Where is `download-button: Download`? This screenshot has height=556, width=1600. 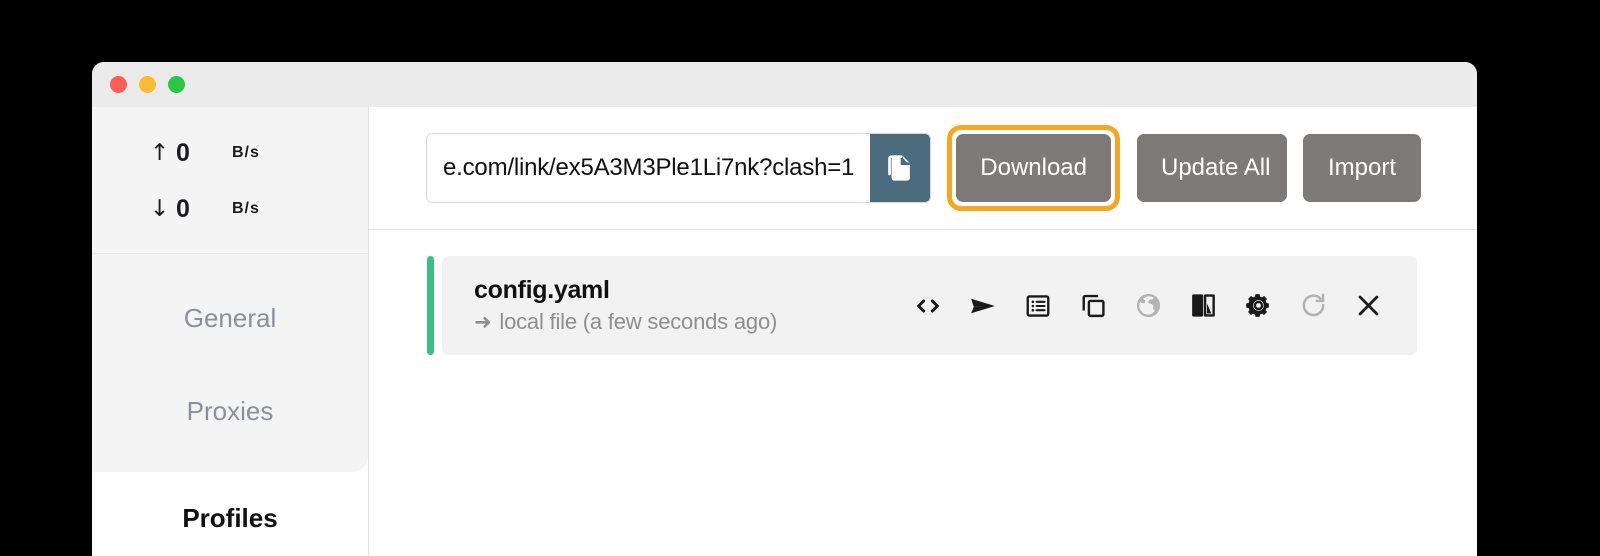 download-button: Download is located at coordinates (1033, 168).